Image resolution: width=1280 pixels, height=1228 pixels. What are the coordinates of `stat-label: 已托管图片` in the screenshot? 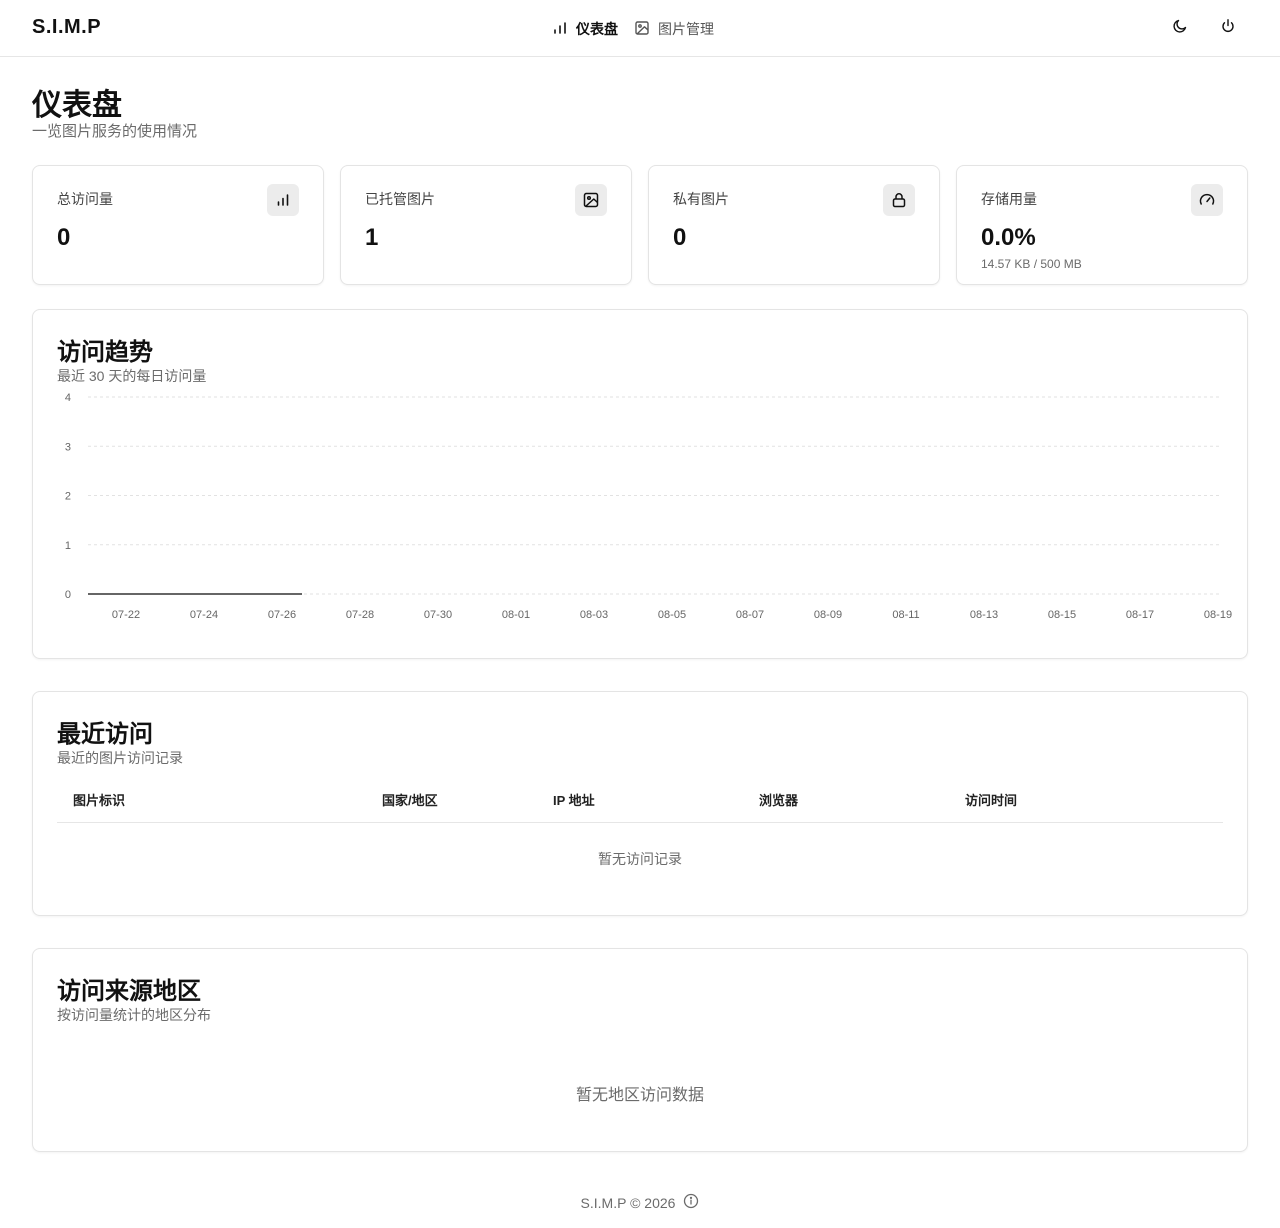 It's located at (400, 199).